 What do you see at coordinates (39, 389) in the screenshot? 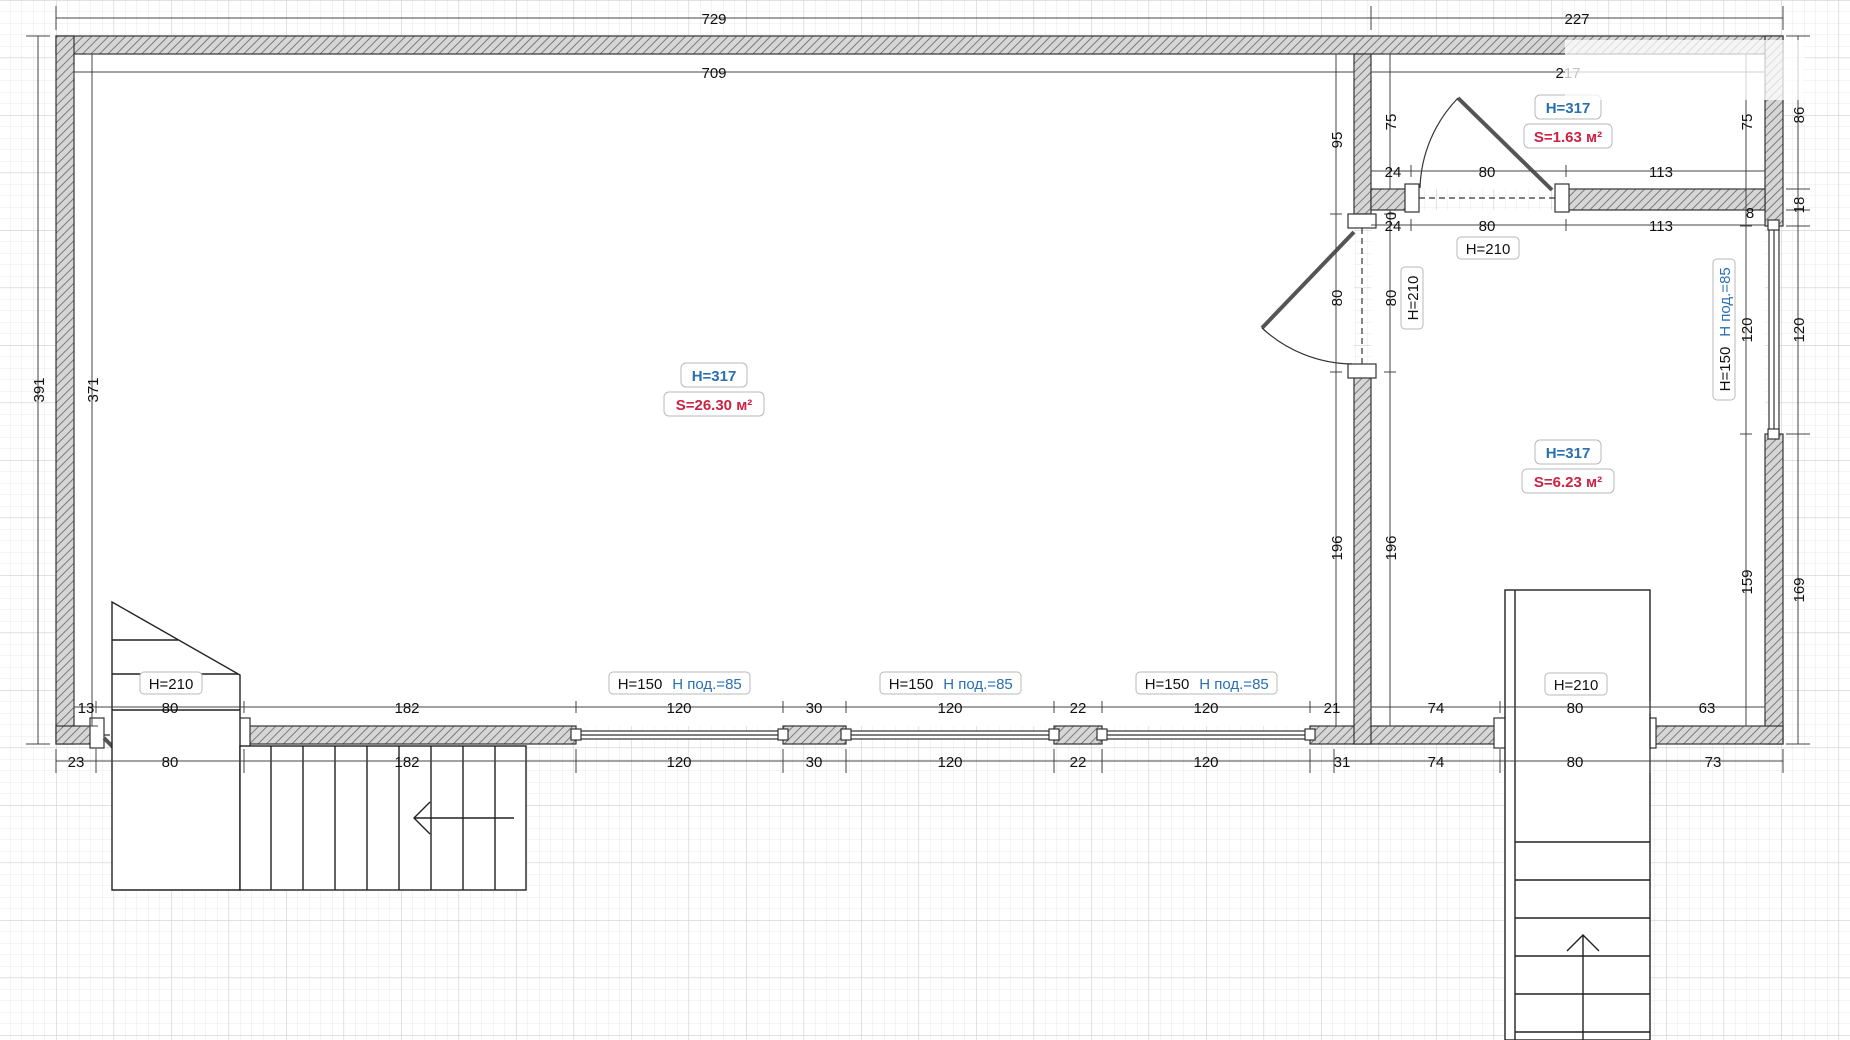
I see `dim-left-outer: 391` at bounding box center [39, 389].